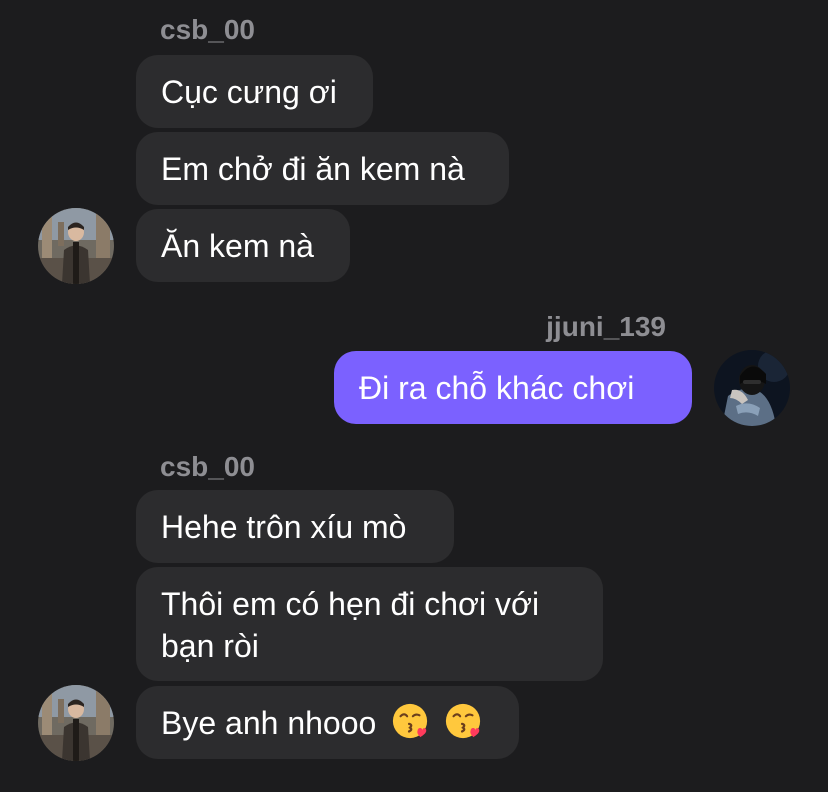 The height and width of the screenshot is (792, 828). I want to click on message-text: Hehe trôn xíu mò, so click(284, 527).